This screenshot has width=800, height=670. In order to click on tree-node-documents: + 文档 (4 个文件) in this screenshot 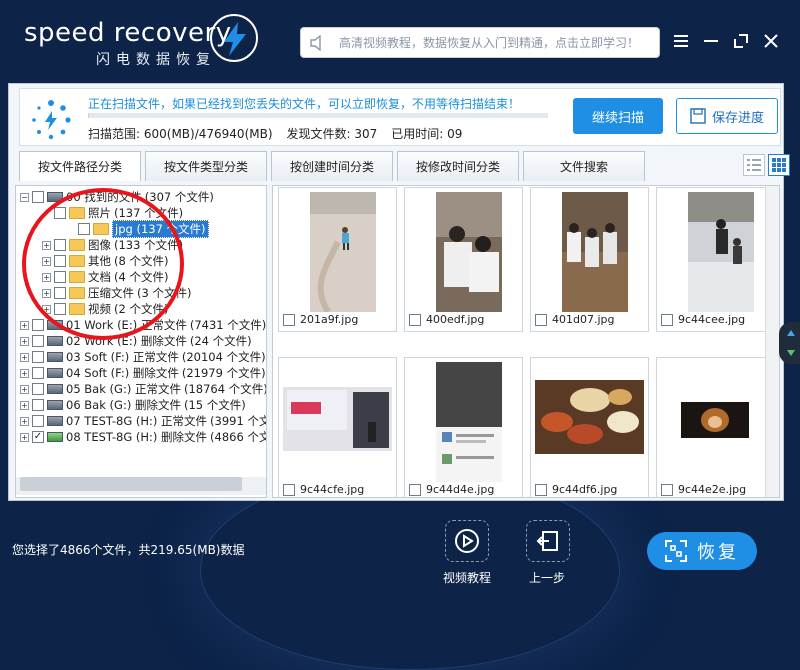, I will do `click(105, 277)`.